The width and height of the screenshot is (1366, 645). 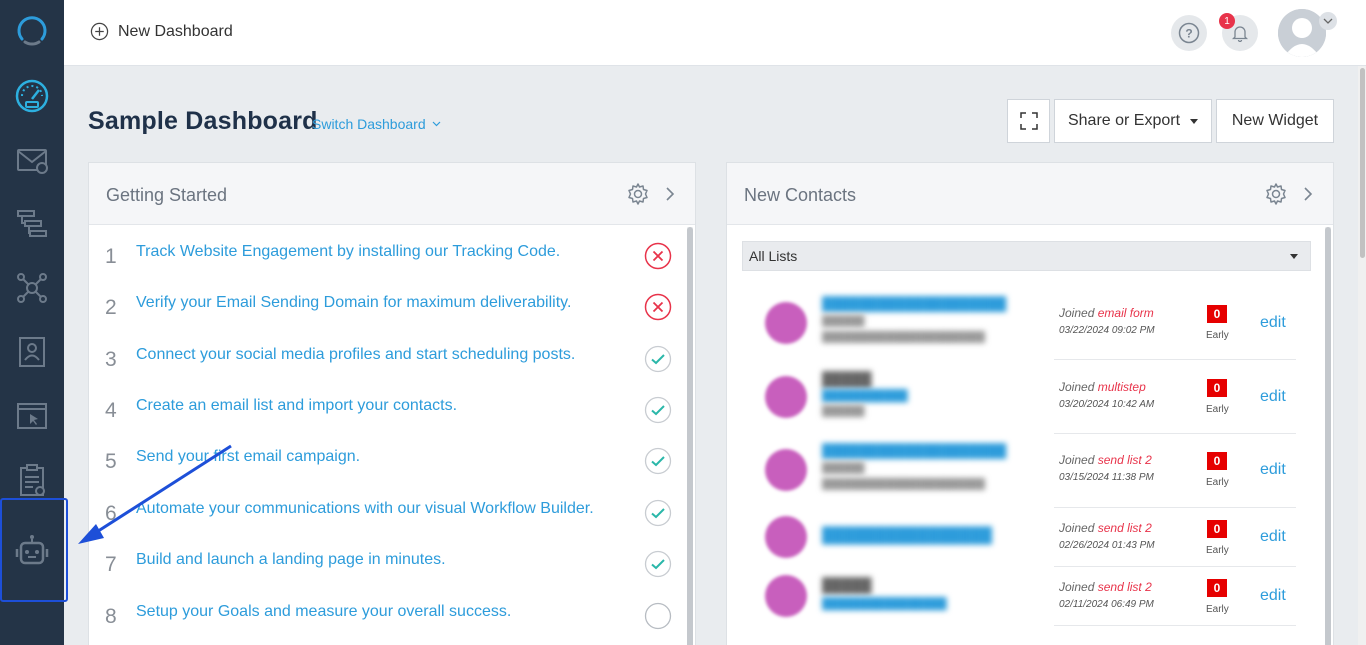 What do you see at coordinates (1302, 33) in the screenshot?
I see `user-avatar` at bounding box center [1302, 33].